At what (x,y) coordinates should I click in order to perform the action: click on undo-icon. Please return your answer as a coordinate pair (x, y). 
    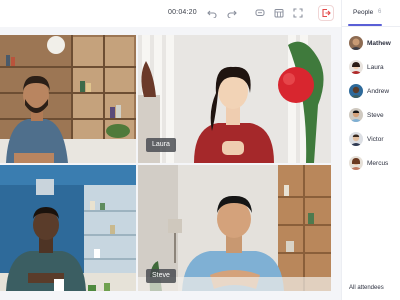
    Looking at the image, I should click on (212, 14).